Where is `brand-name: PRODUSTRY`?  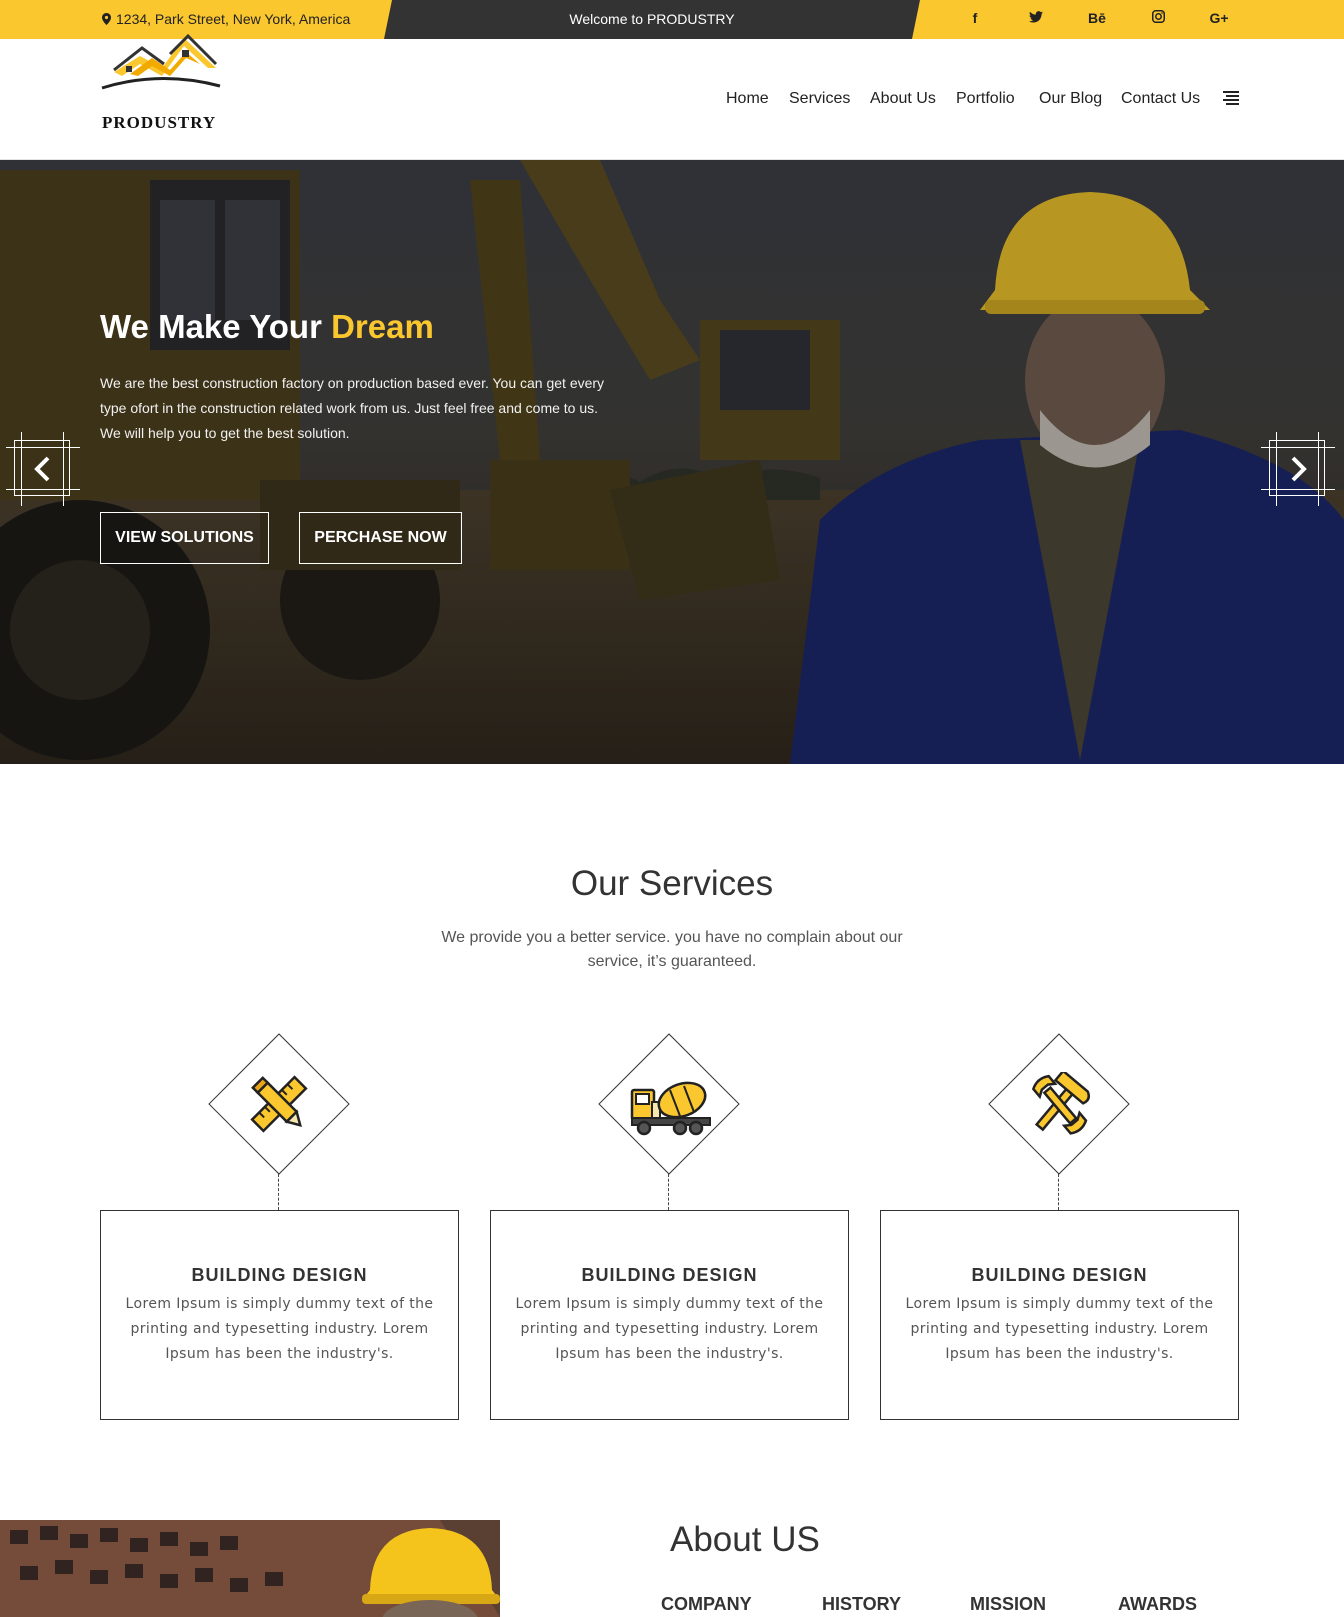 brand-name: PRODUSTRY is located at coordinates (159, 123).